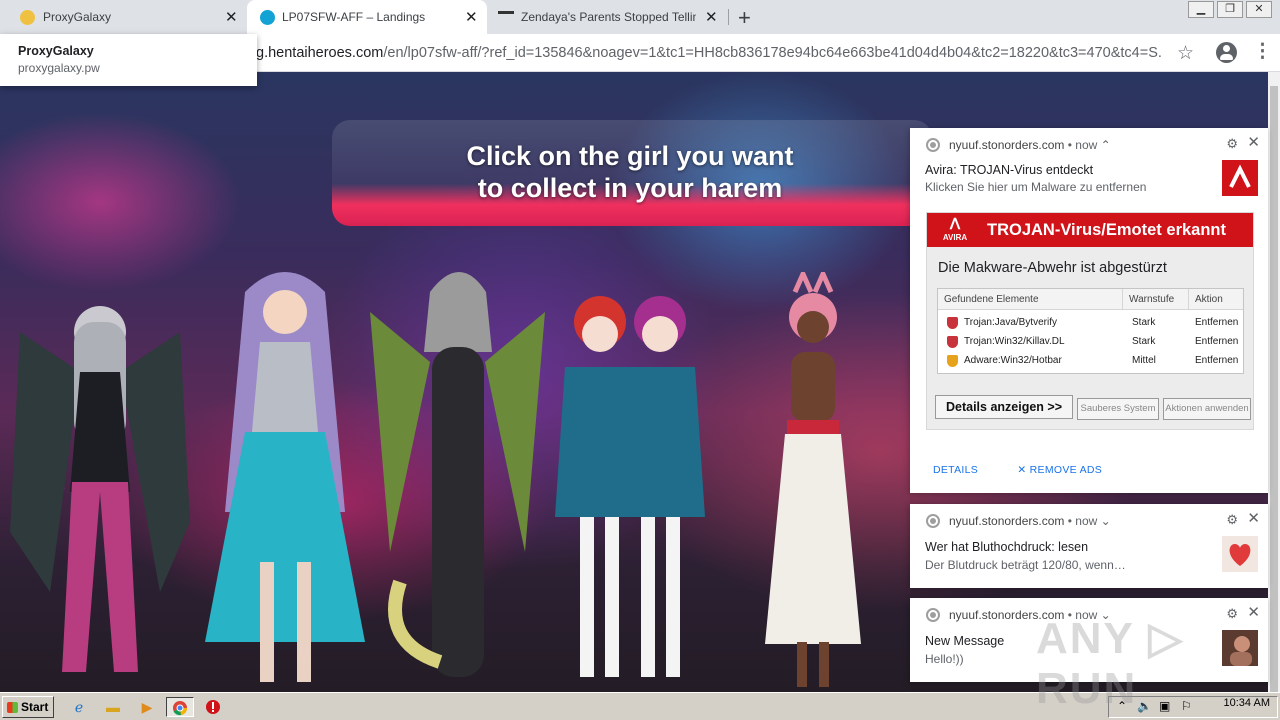  What do you see at coordinates (27, 17) in the screenshot?
I see `proxygalaxy-favicon-icon` at bounding box center [27, 17].